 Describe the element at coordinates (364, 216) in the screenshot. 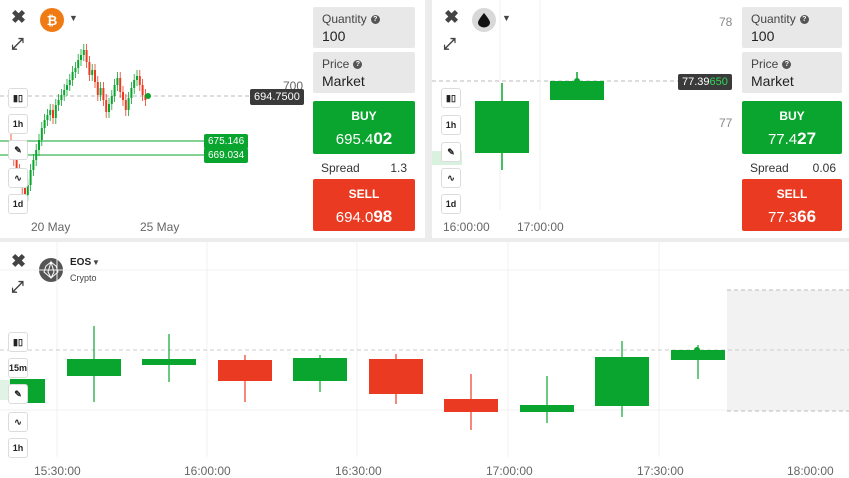

I see `sell-price: 694.098` at that location.